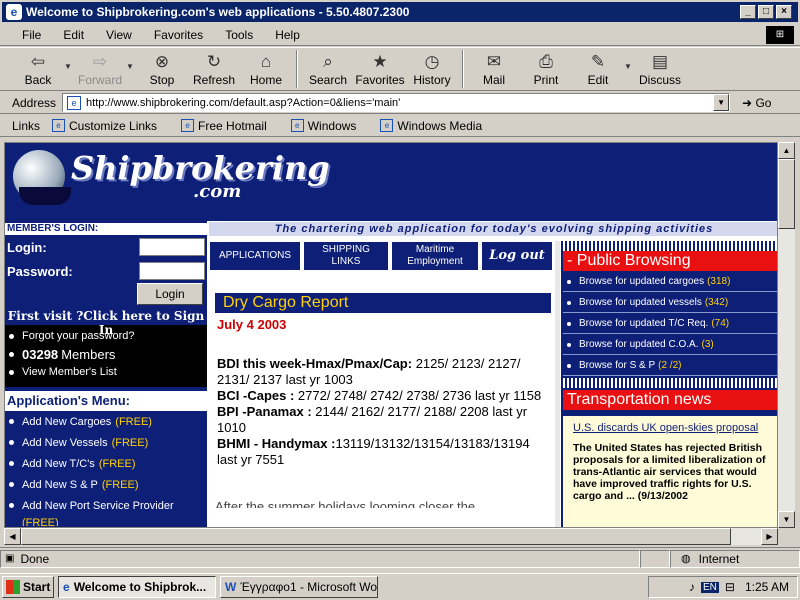  I want to click on go-button: ➜ Go, so click(756, 103).